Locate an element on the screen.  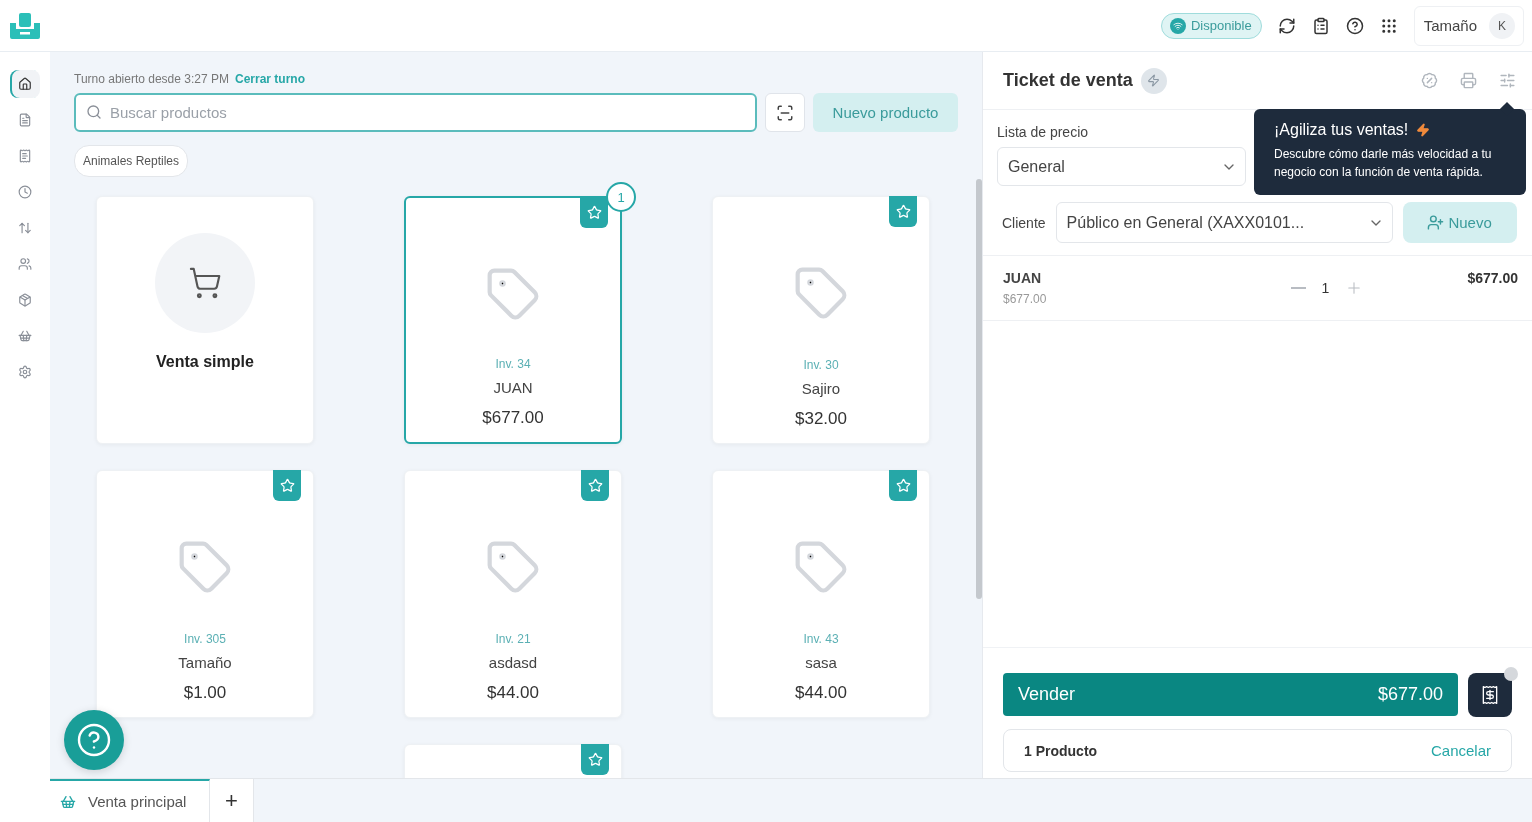
product-name: sasa is located at coordinates (821, 662).